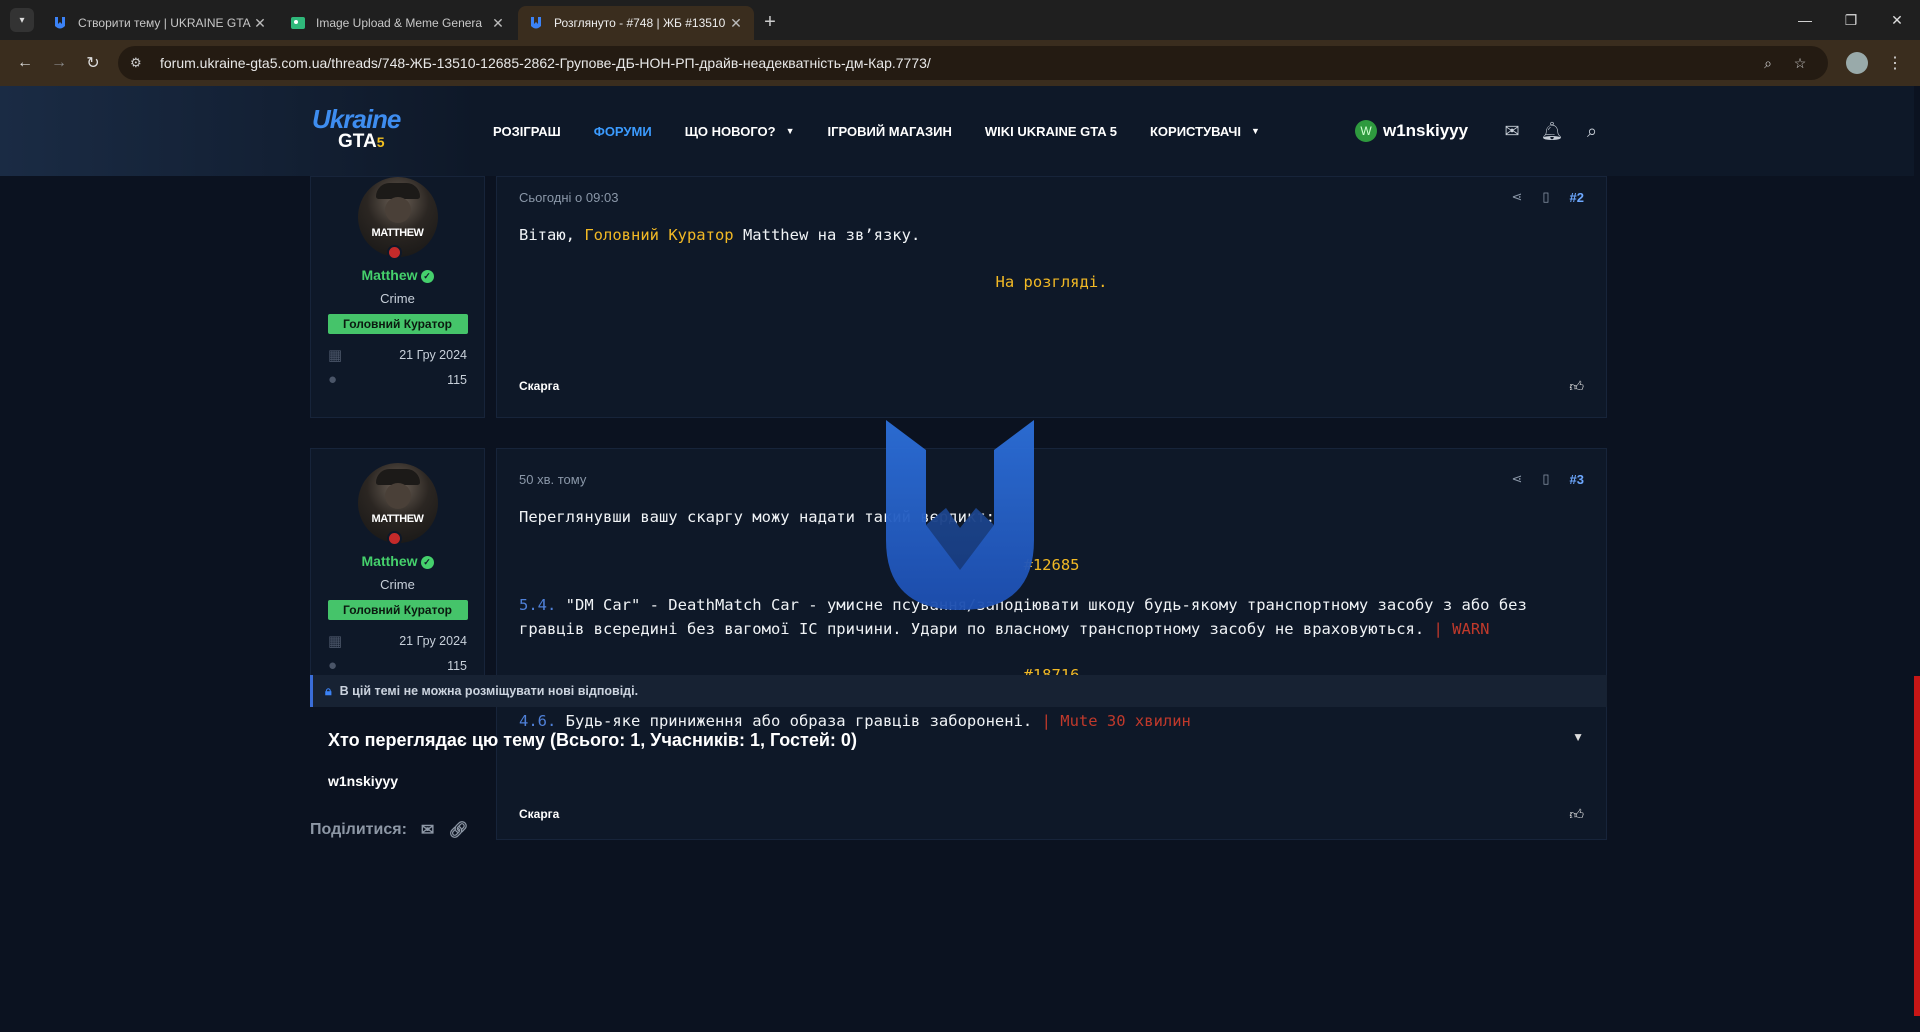  I want to click on email-share-icon: ✉, so click(427, 830).